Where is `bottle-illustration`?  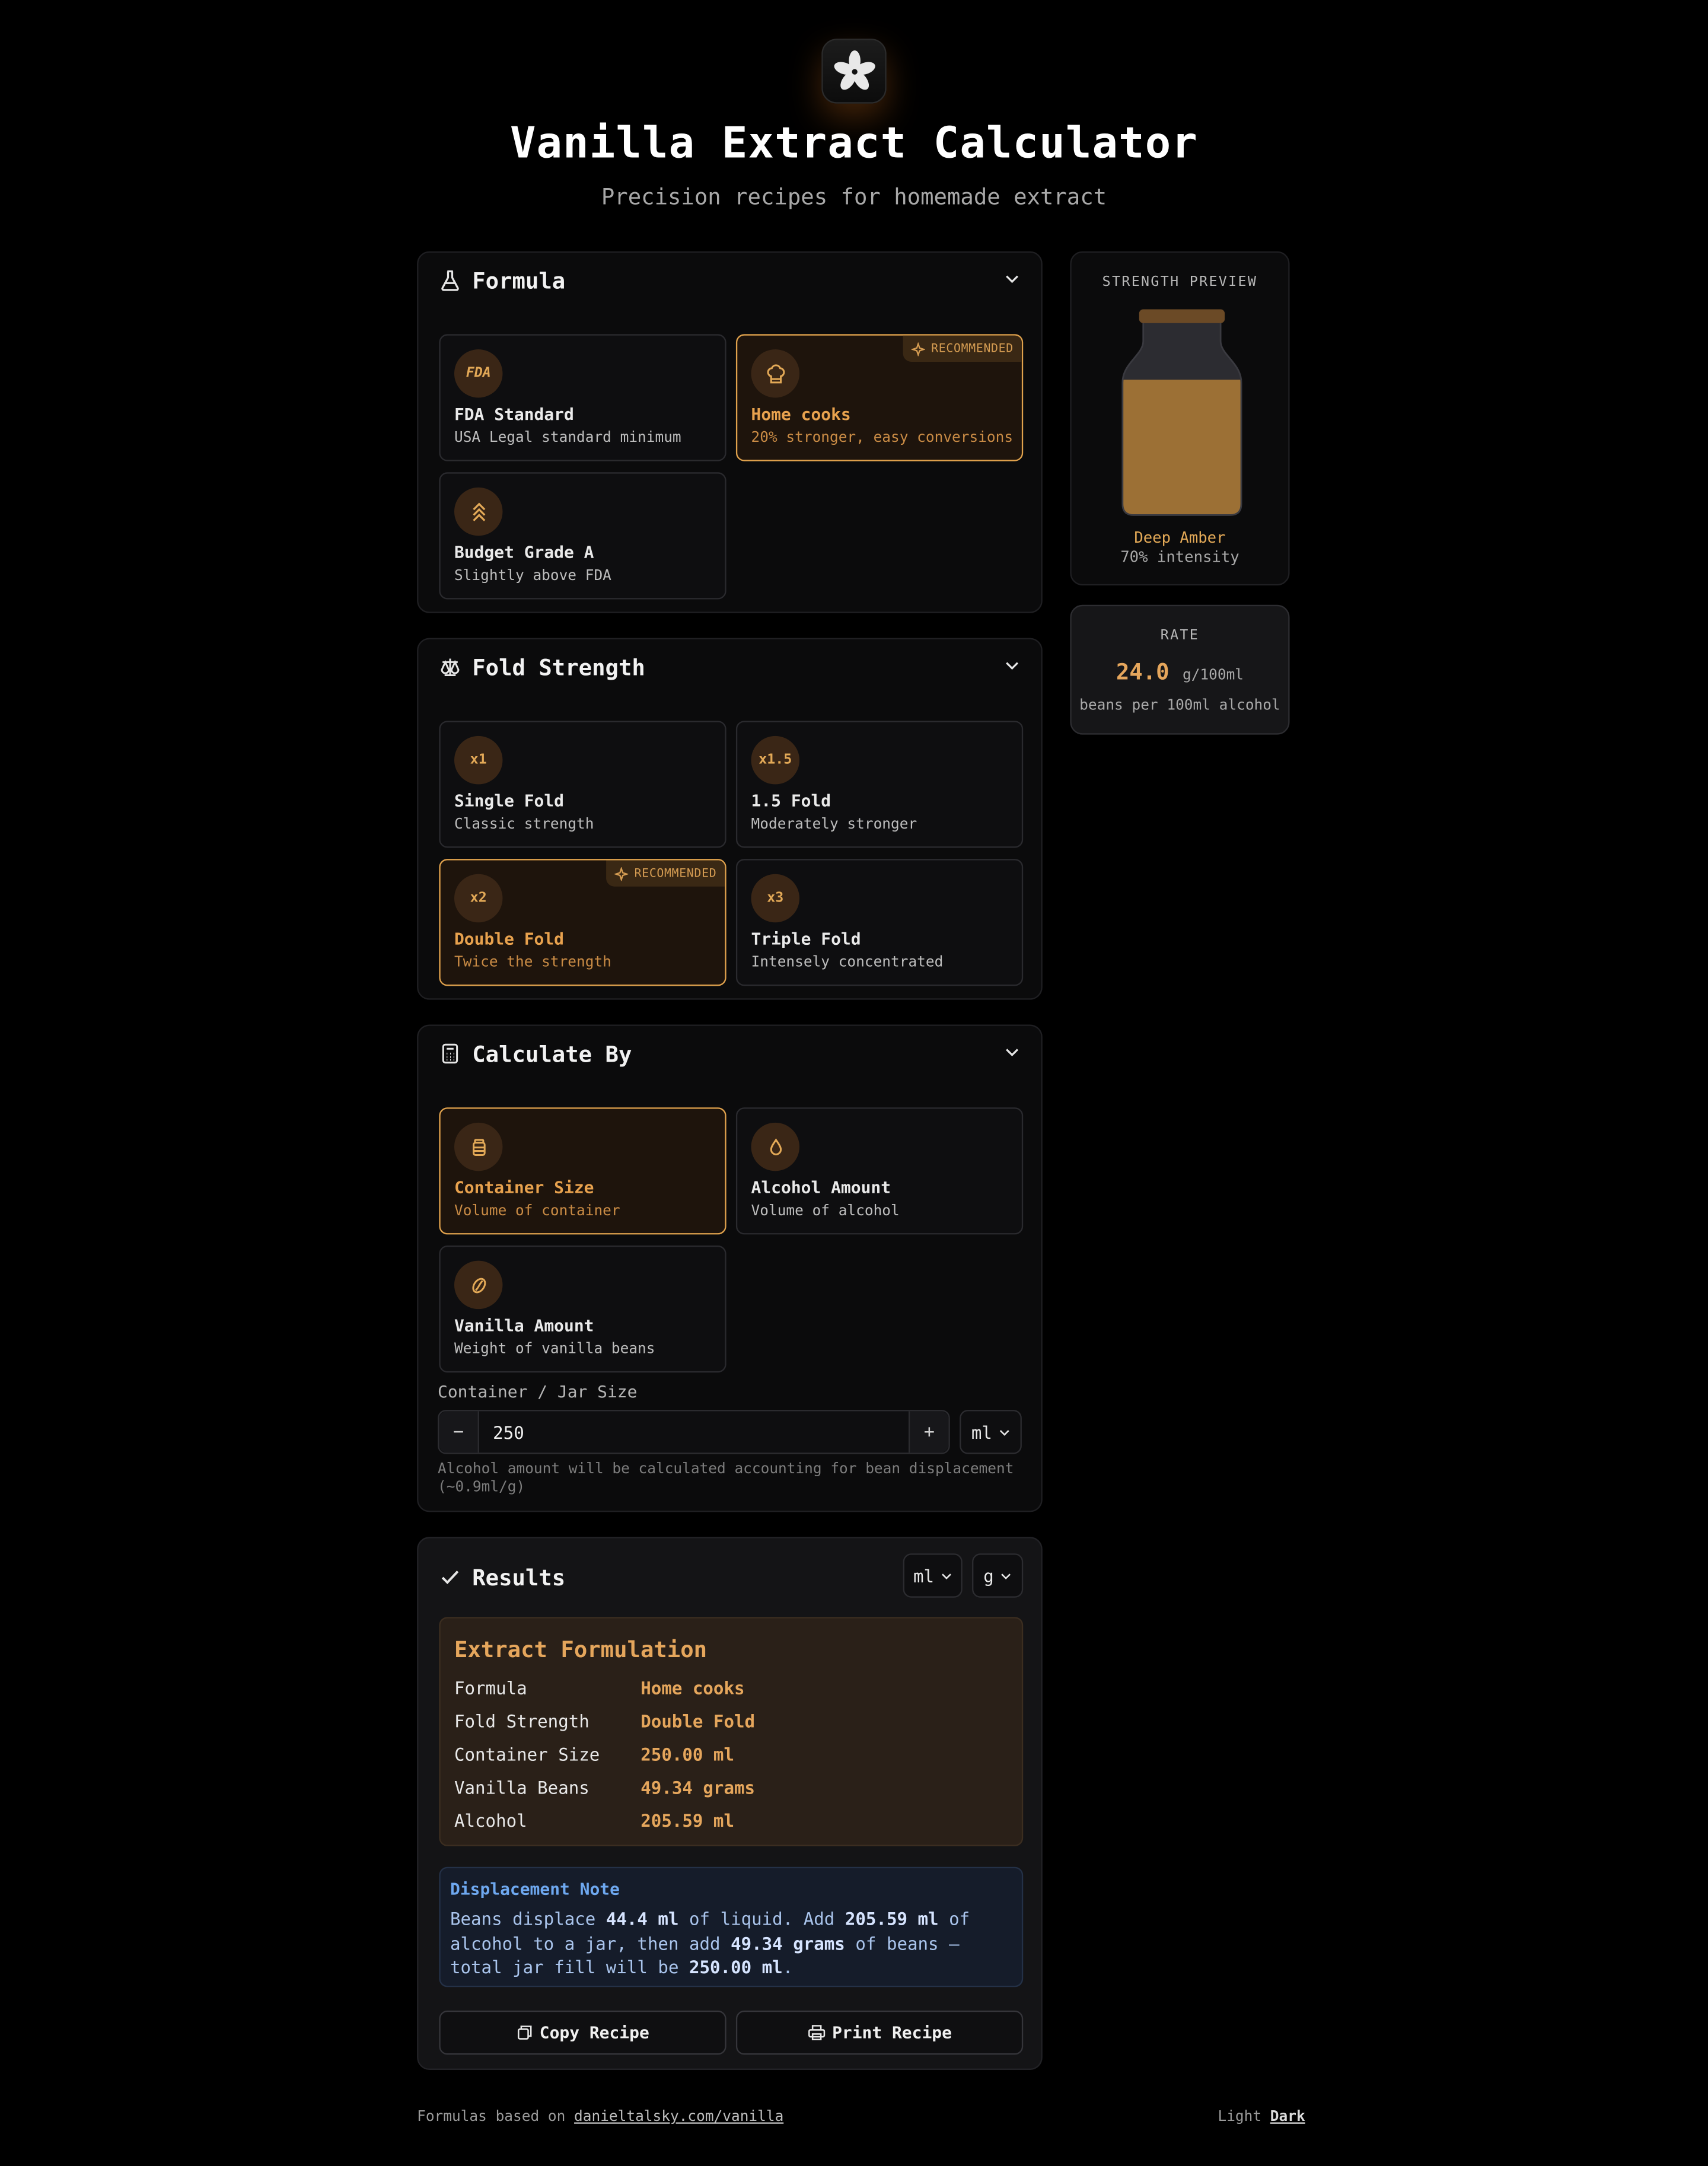
bottle-illustration is located at coordinates (1181, 412).